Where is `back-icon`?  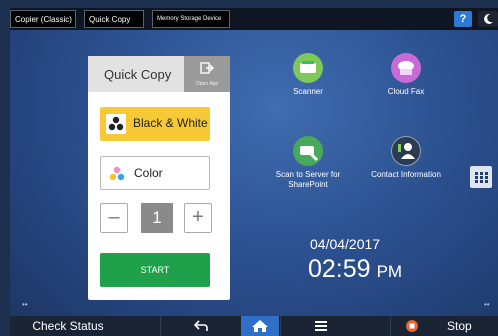
back-icon is located at coordinates (200, 325).